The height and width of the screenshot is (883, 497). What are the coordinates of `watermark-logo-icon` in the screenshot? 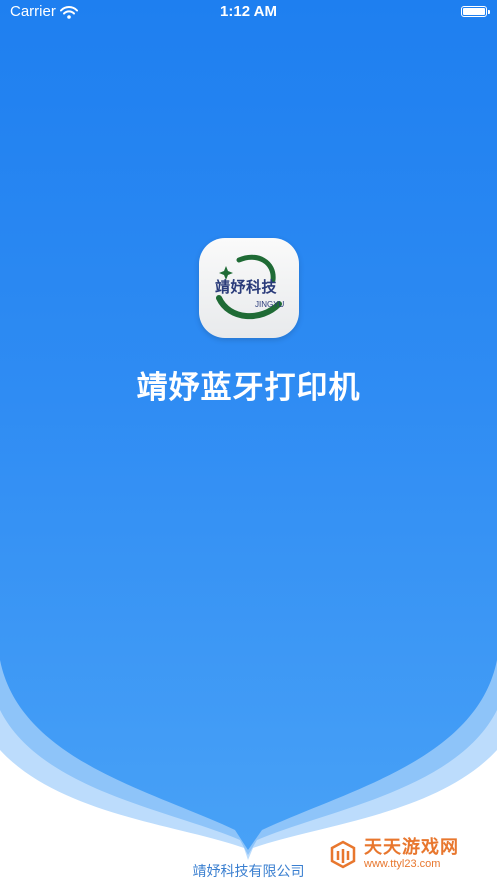 It's located at (343, 854).